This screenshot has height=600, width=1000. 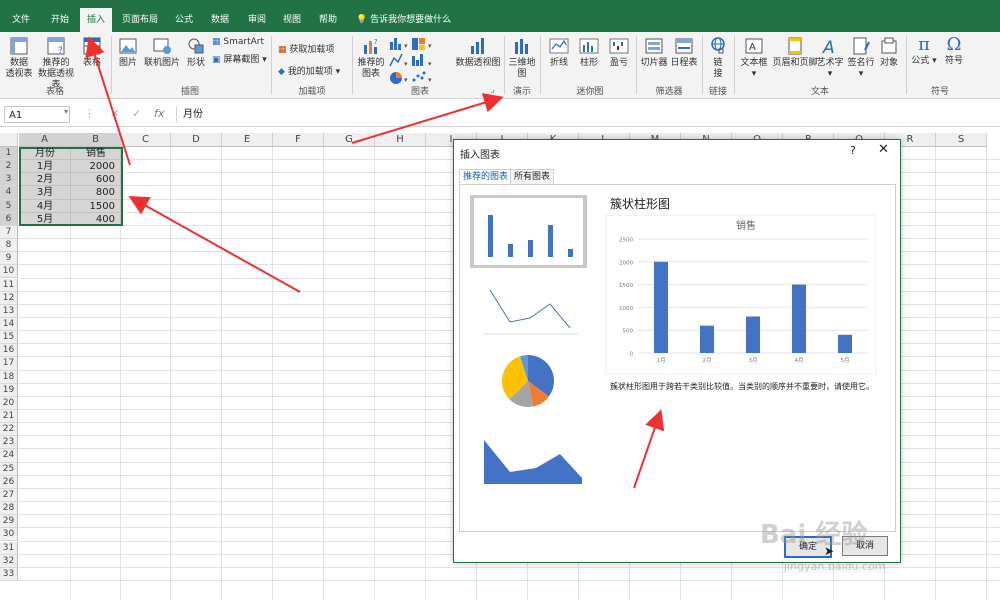 I want to click on shapes-button: 形状, so click(x=196, y=52).